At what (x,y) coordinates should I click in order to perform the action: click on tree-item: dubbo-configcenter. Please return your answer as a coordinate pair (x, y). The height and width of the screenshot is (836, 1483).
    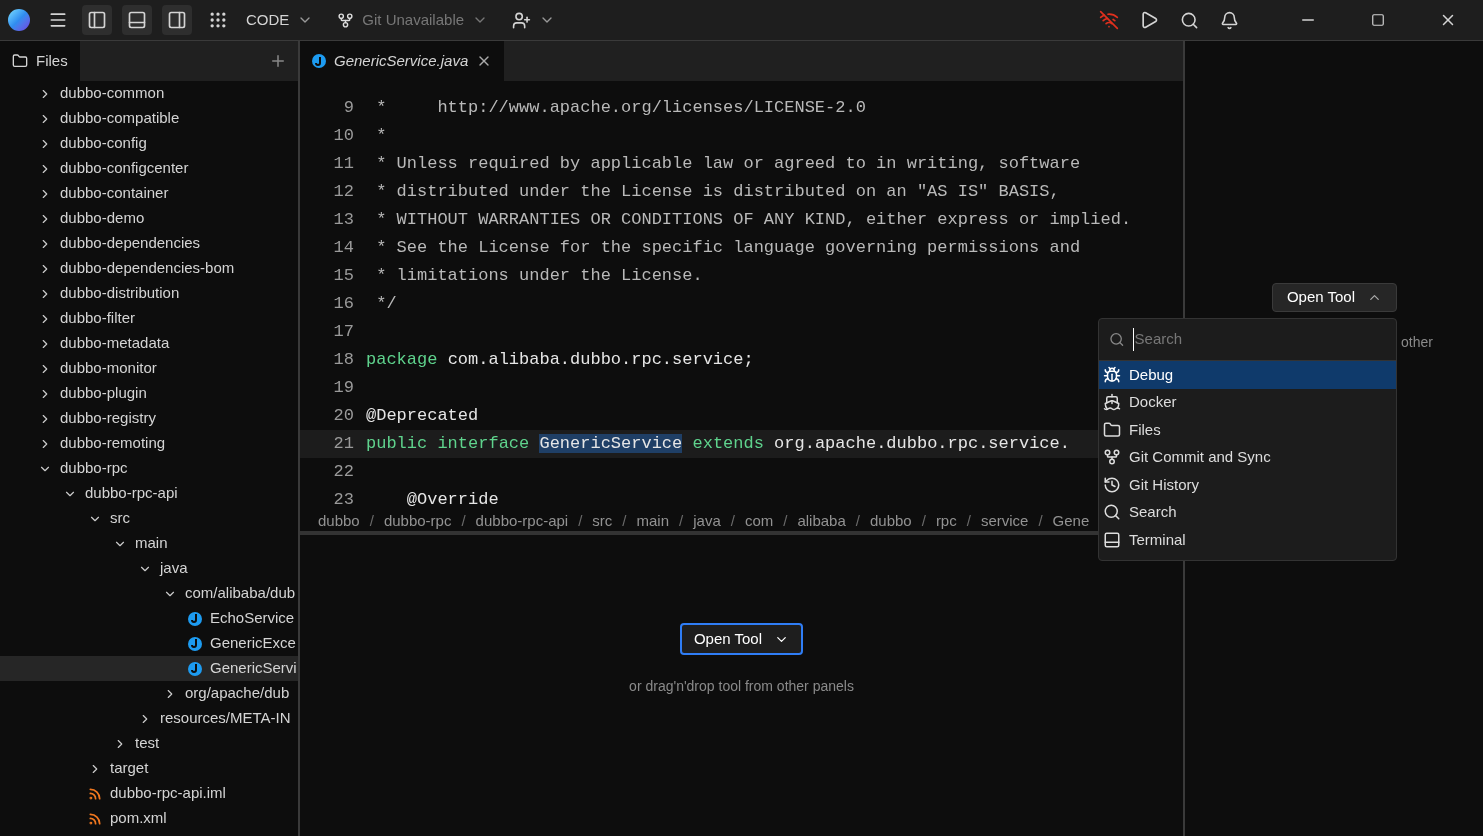
    Looking at the image, I should click on (149, 168).